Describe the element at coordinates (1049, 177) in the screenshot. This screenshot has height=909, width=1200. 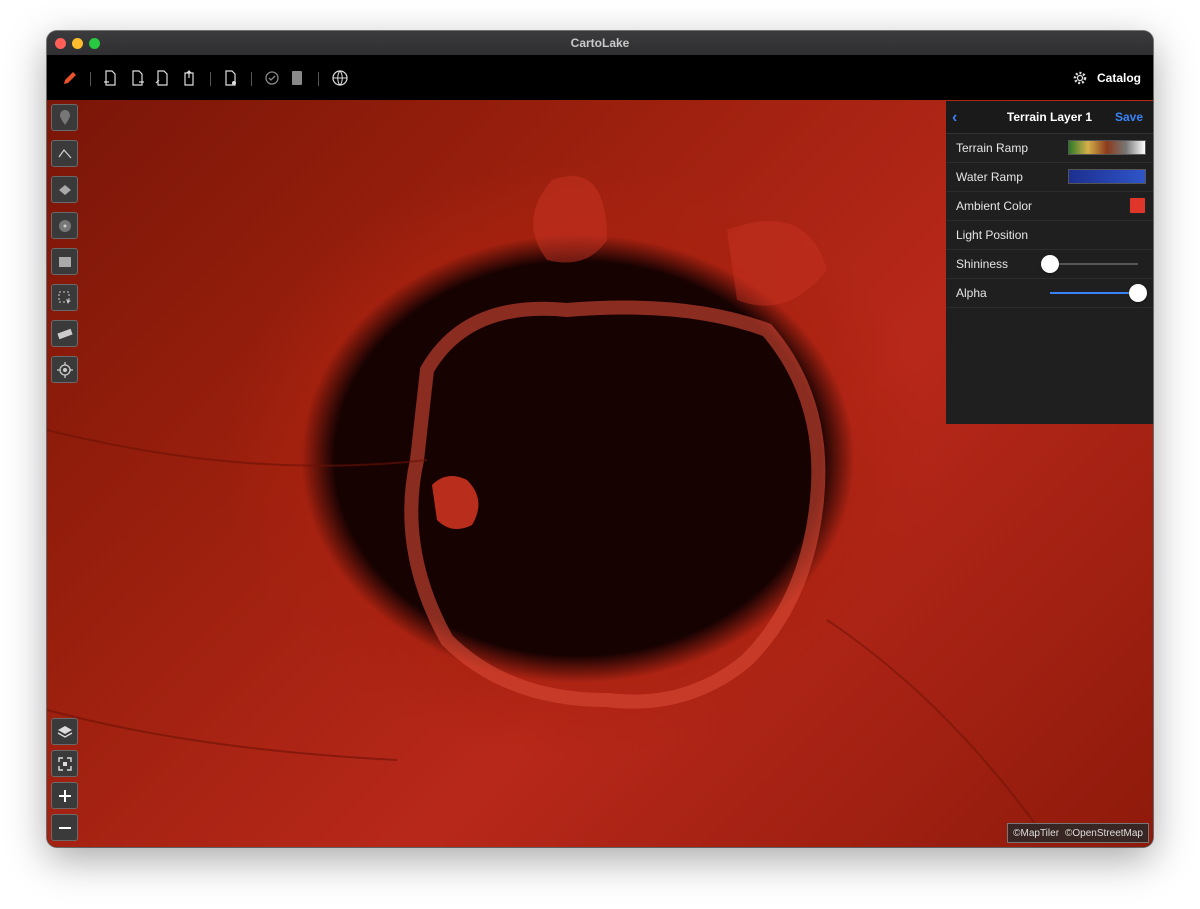
I see `water-ramp-row: Water Ramp` at that location.